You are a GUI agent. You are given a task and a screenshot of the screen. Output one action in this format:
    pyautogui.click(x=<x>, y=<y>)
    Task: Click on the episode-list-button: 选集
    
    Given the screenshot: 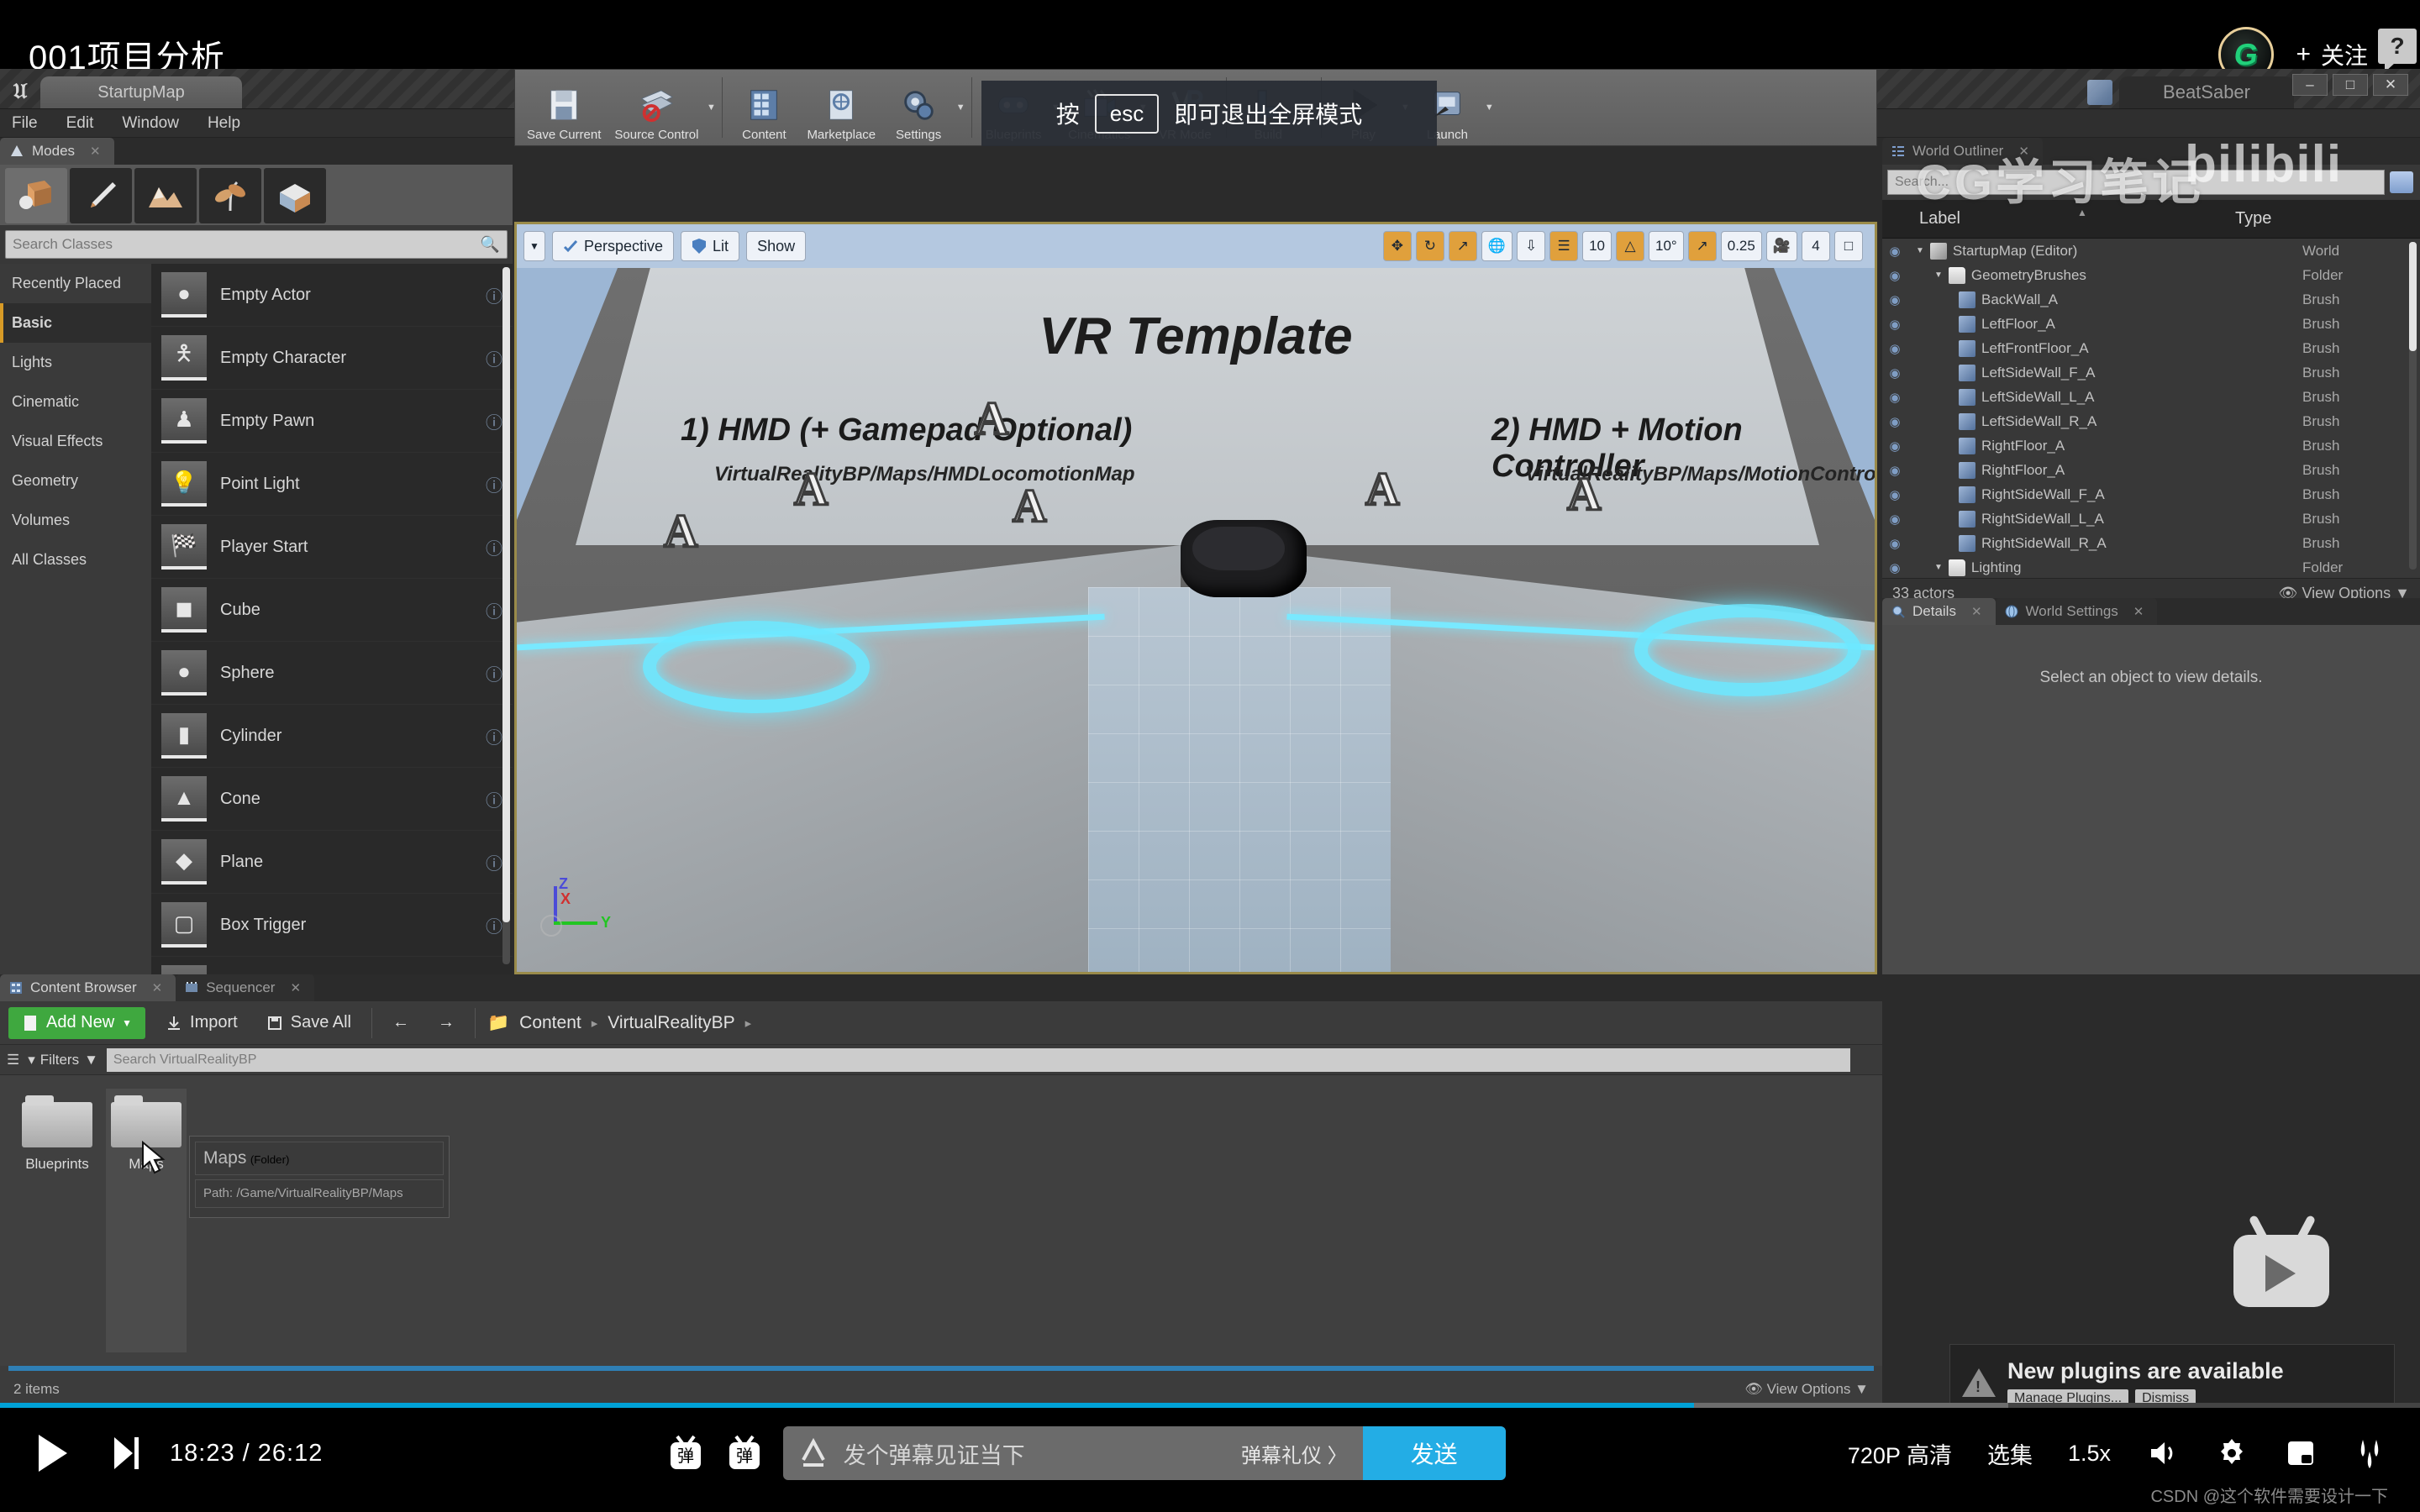 What is the action you would take?
    pyautogui.click(x=2010, y=1453)
    